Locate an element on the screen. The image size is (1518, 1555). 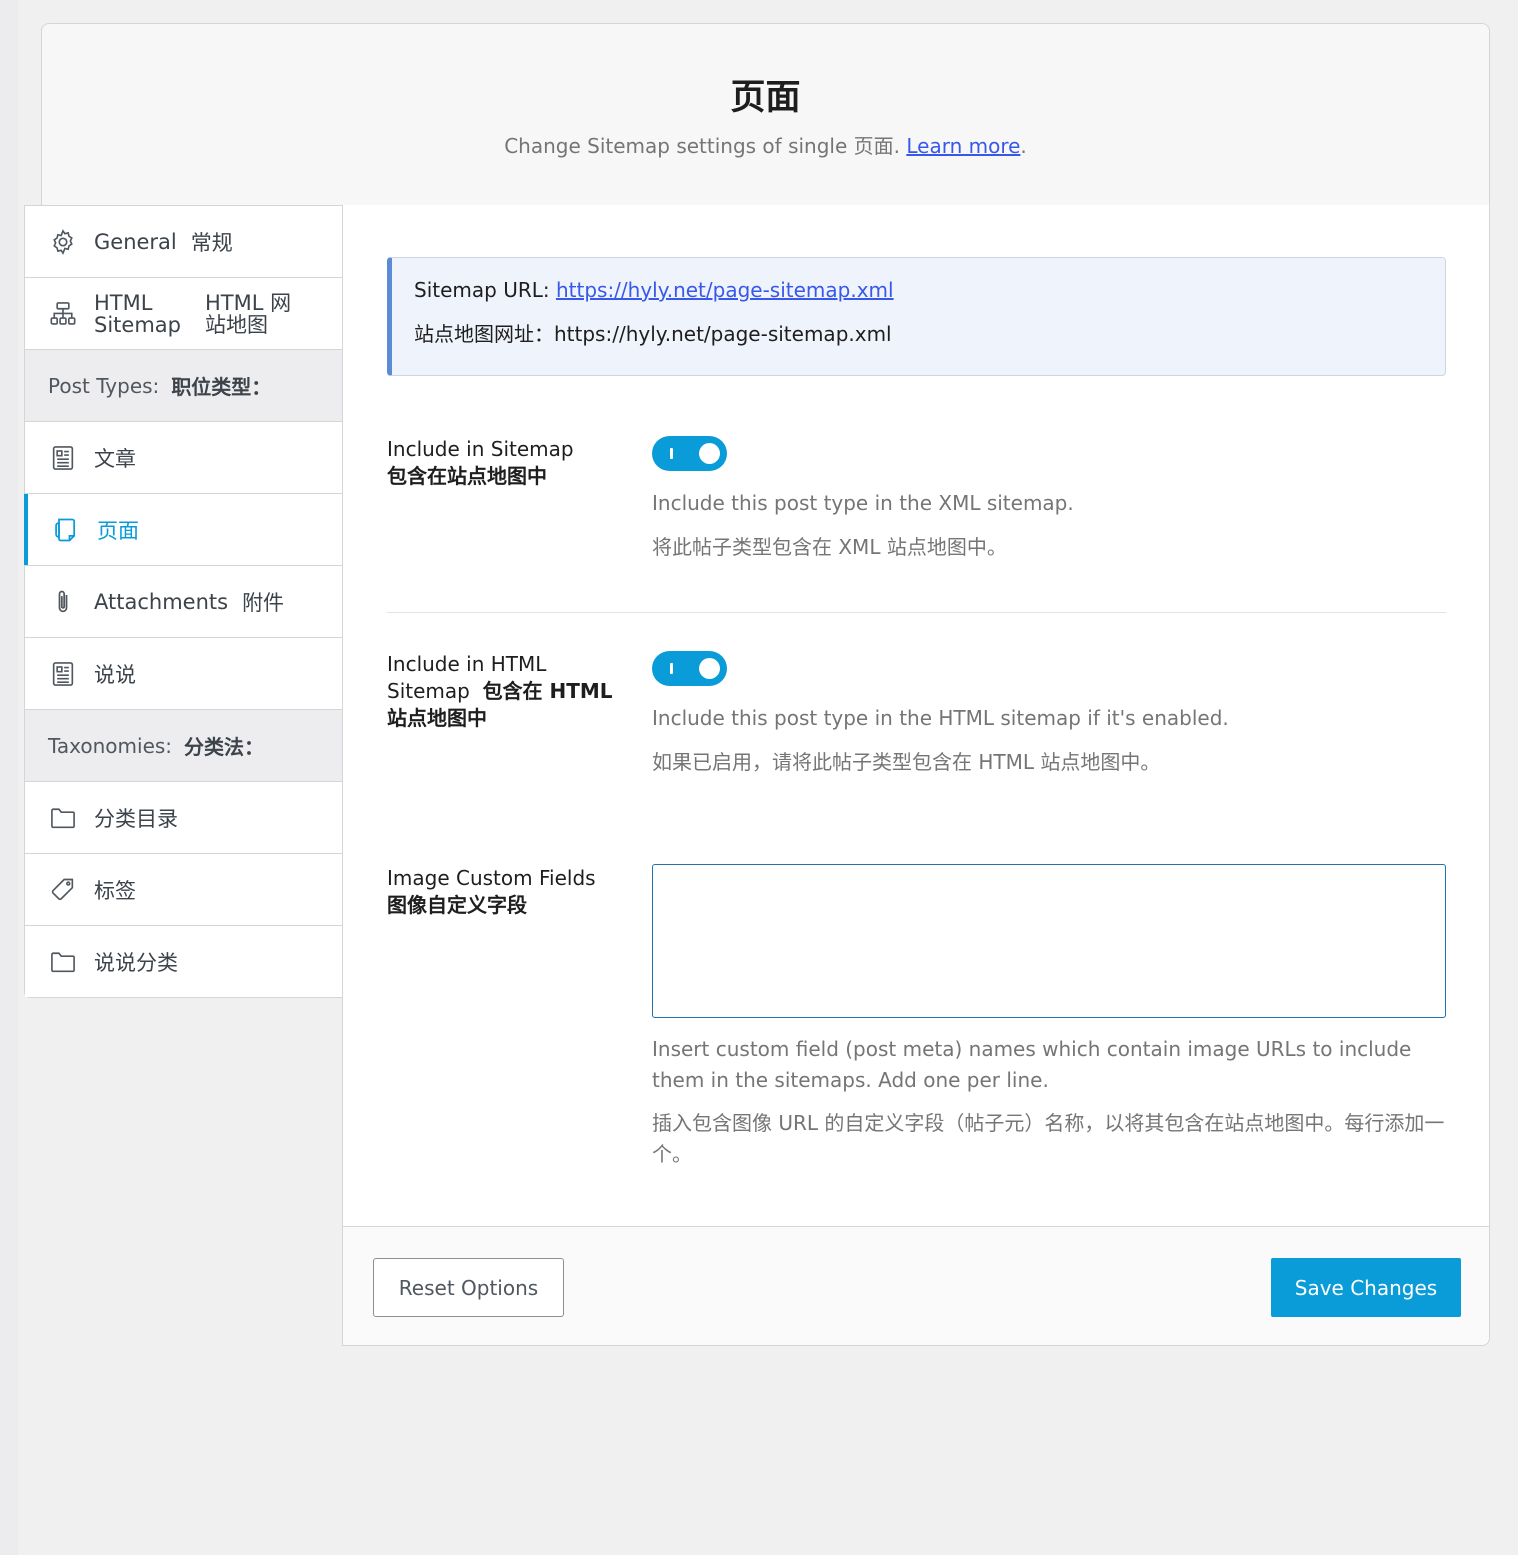
tag-icon is located at coordinates (63, 890).